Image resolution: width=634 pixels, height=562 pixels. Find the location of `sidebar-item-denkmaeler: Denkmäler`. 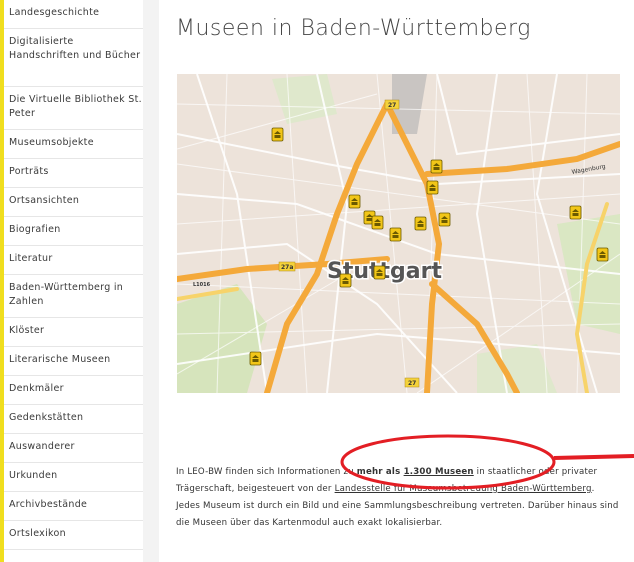

sidebar-item-denkmaeler: Denkmäler is located at coordinates (73, 390).